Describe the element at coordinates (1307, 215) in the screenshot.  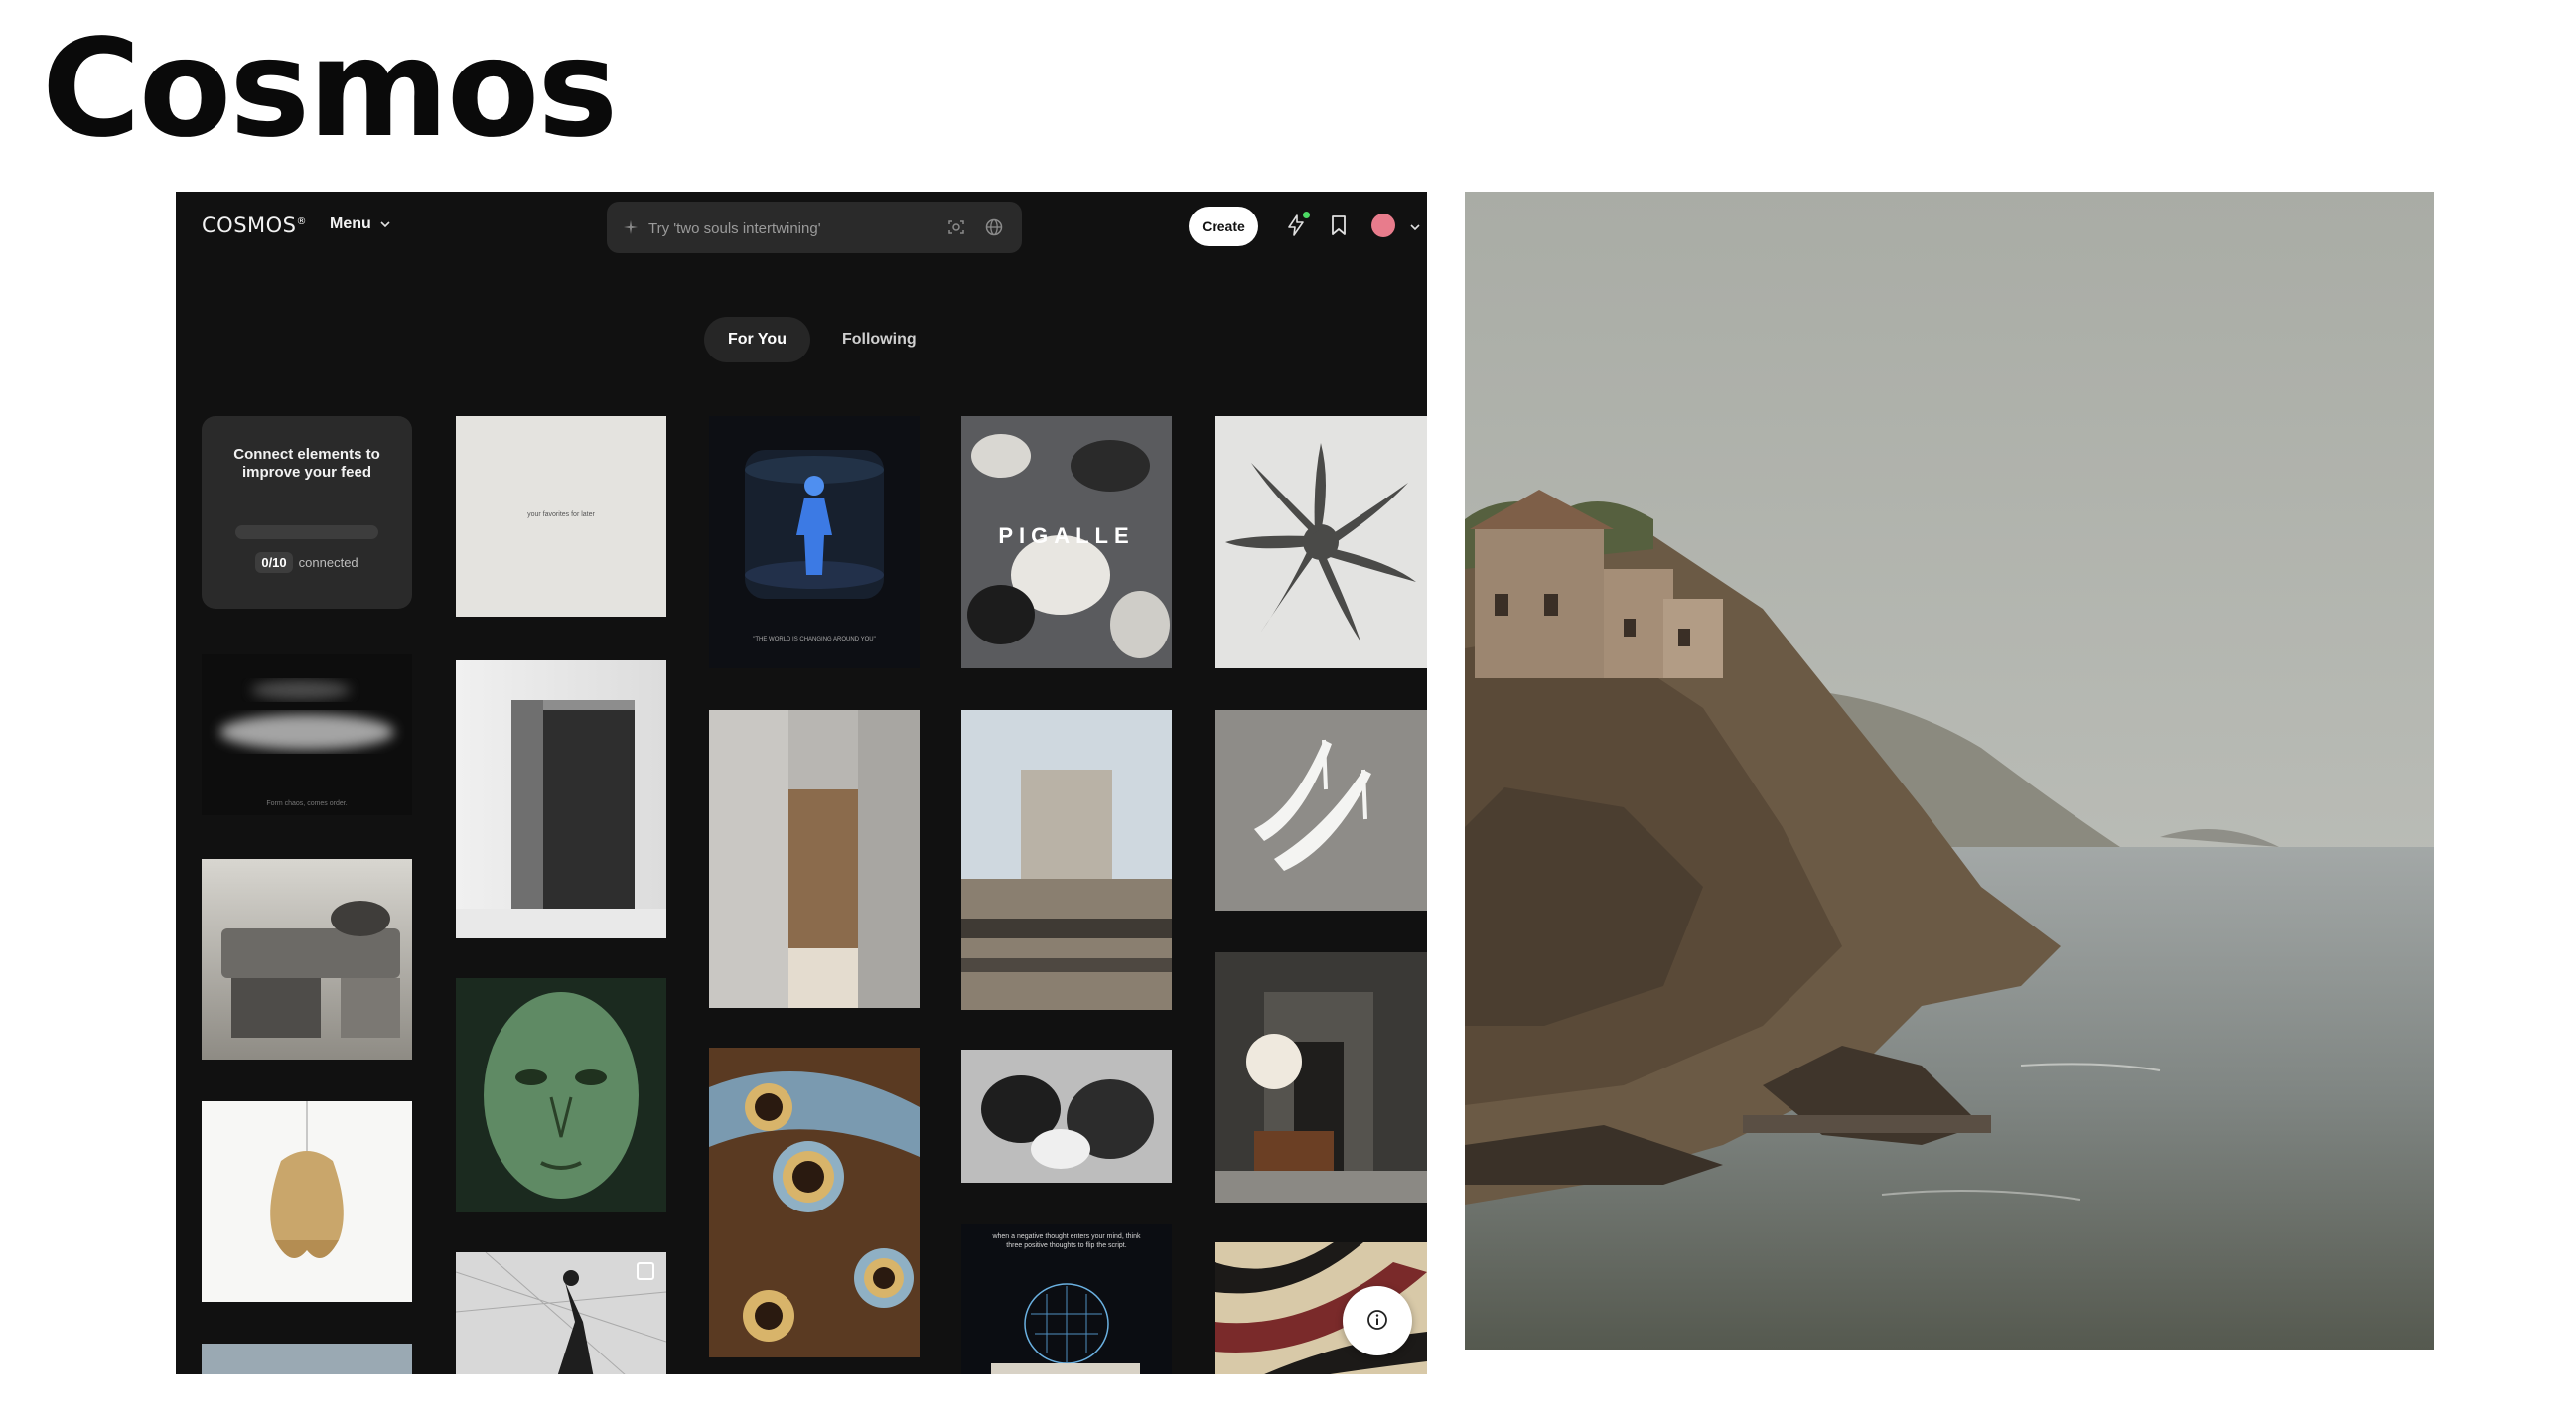
I see `notification-dot` at that location.